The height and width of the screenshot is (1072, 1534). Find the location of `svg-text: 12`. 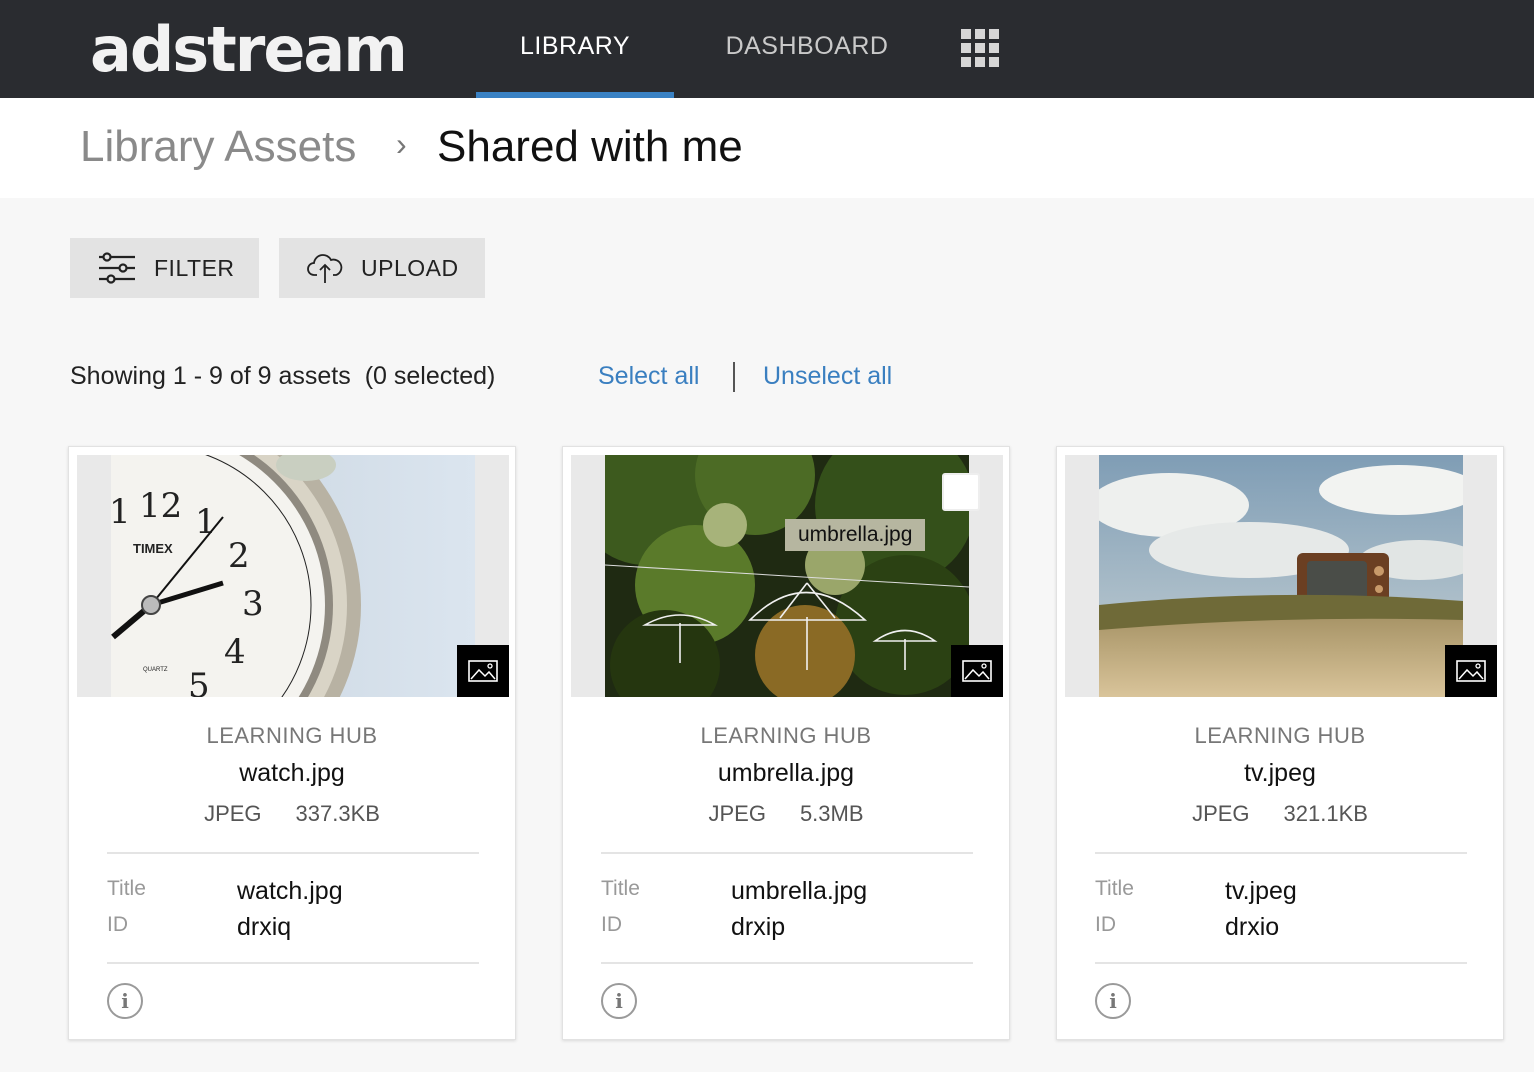

svg-text: 12 is located at coordinates (160, 506).